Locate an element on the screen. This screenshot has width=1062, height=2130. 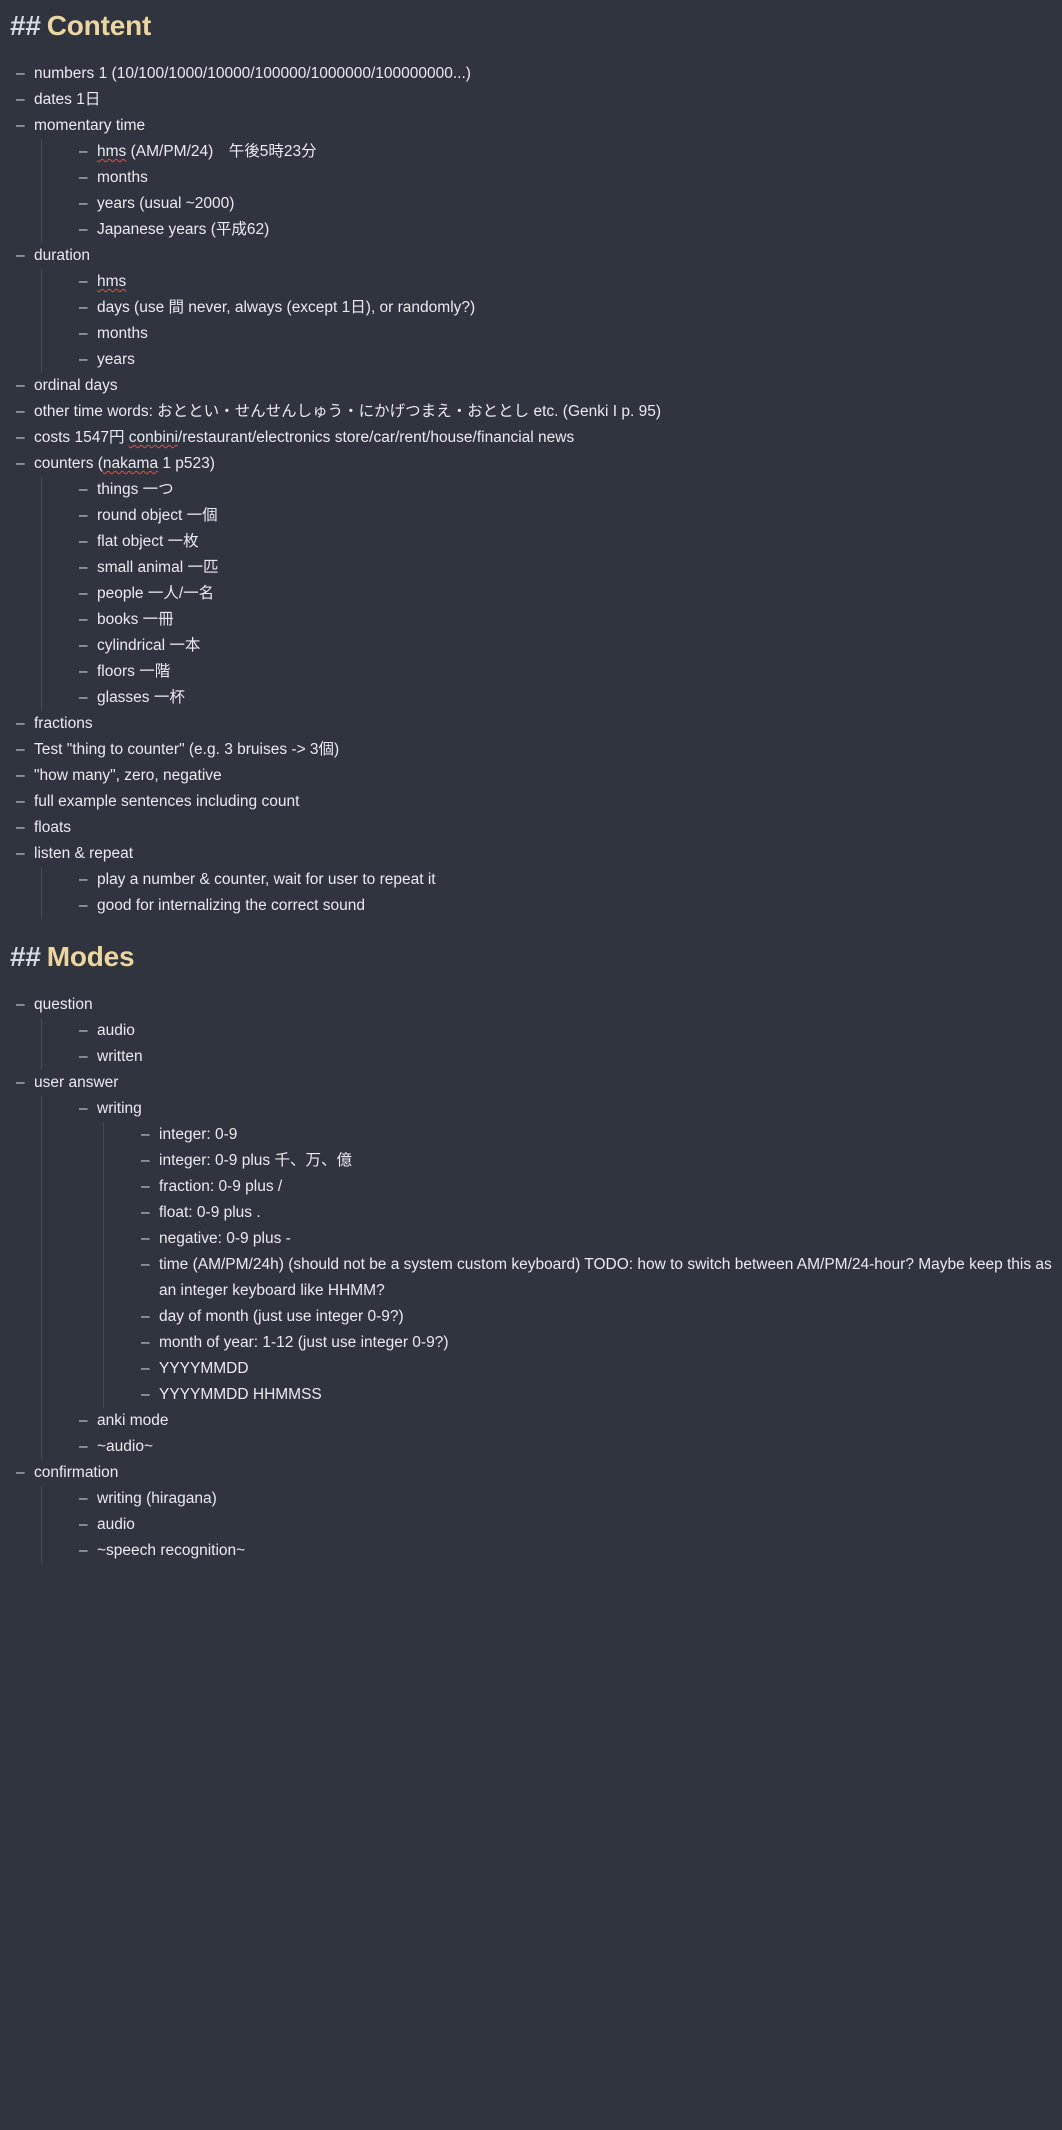
outline-item: writing (hiragana) is located at coordinates (569, 1499).